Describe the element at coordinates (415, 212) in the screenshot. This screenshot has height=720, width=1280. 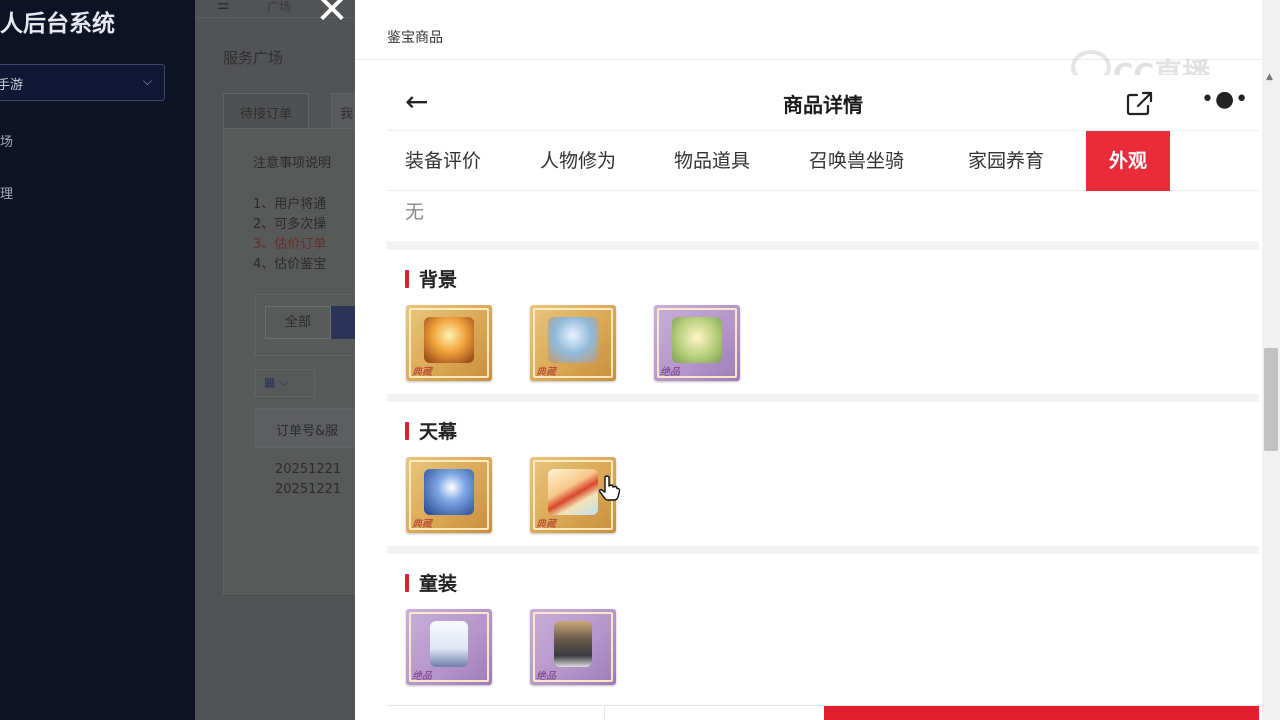
I see `empty-text: 无` at that location.